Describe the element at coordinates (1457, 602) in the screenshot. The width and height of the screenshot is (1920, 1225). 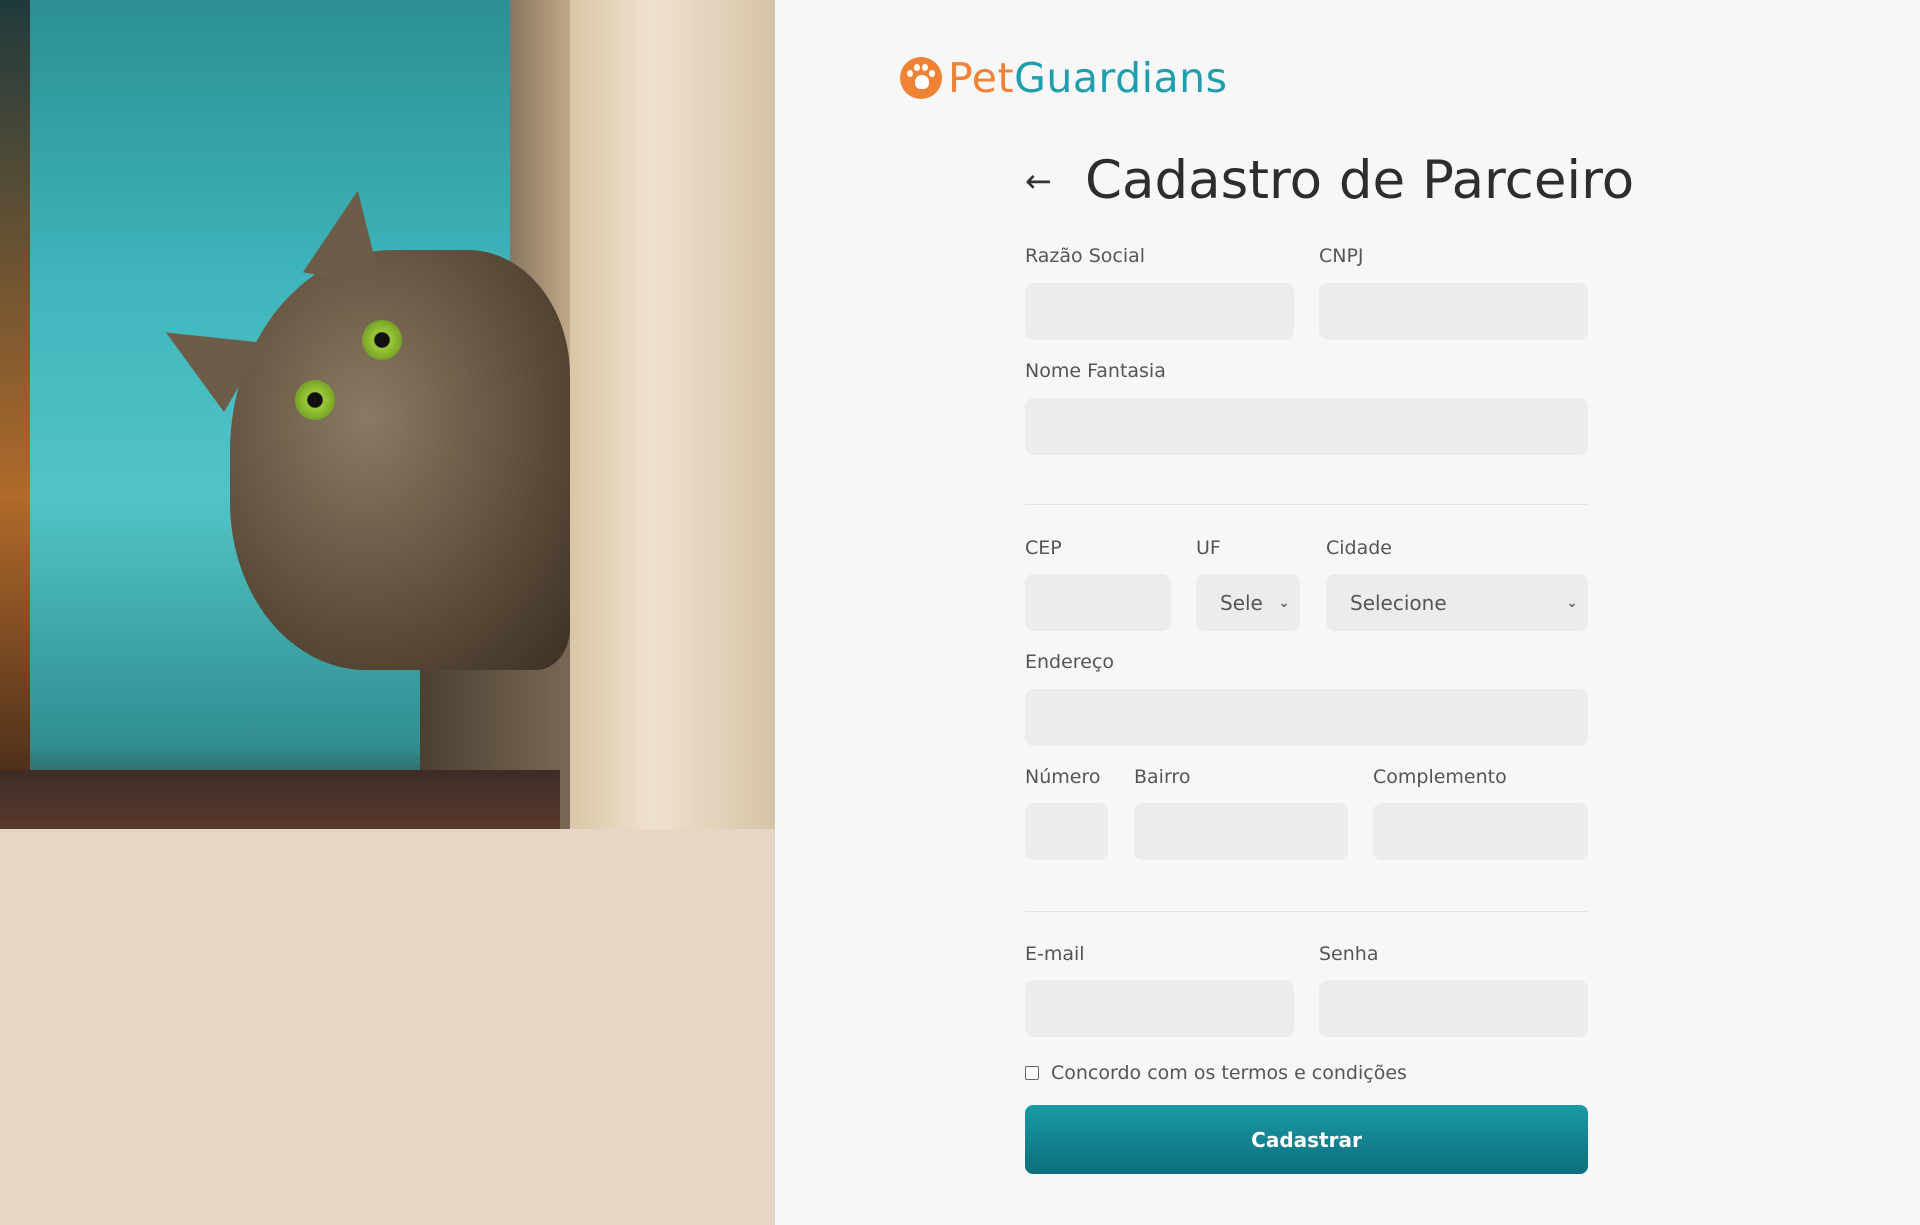
I see `cidade-select: Selecione ⌄` at that location.